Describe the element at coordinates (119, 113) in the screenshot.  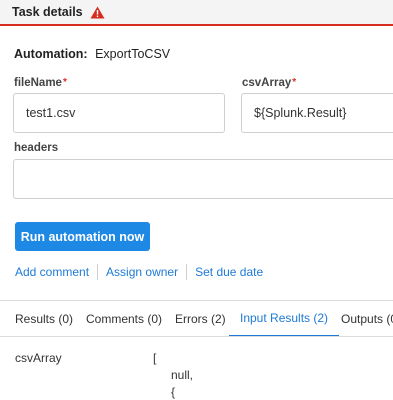
I see `filename-input: test1.csv` at that location.